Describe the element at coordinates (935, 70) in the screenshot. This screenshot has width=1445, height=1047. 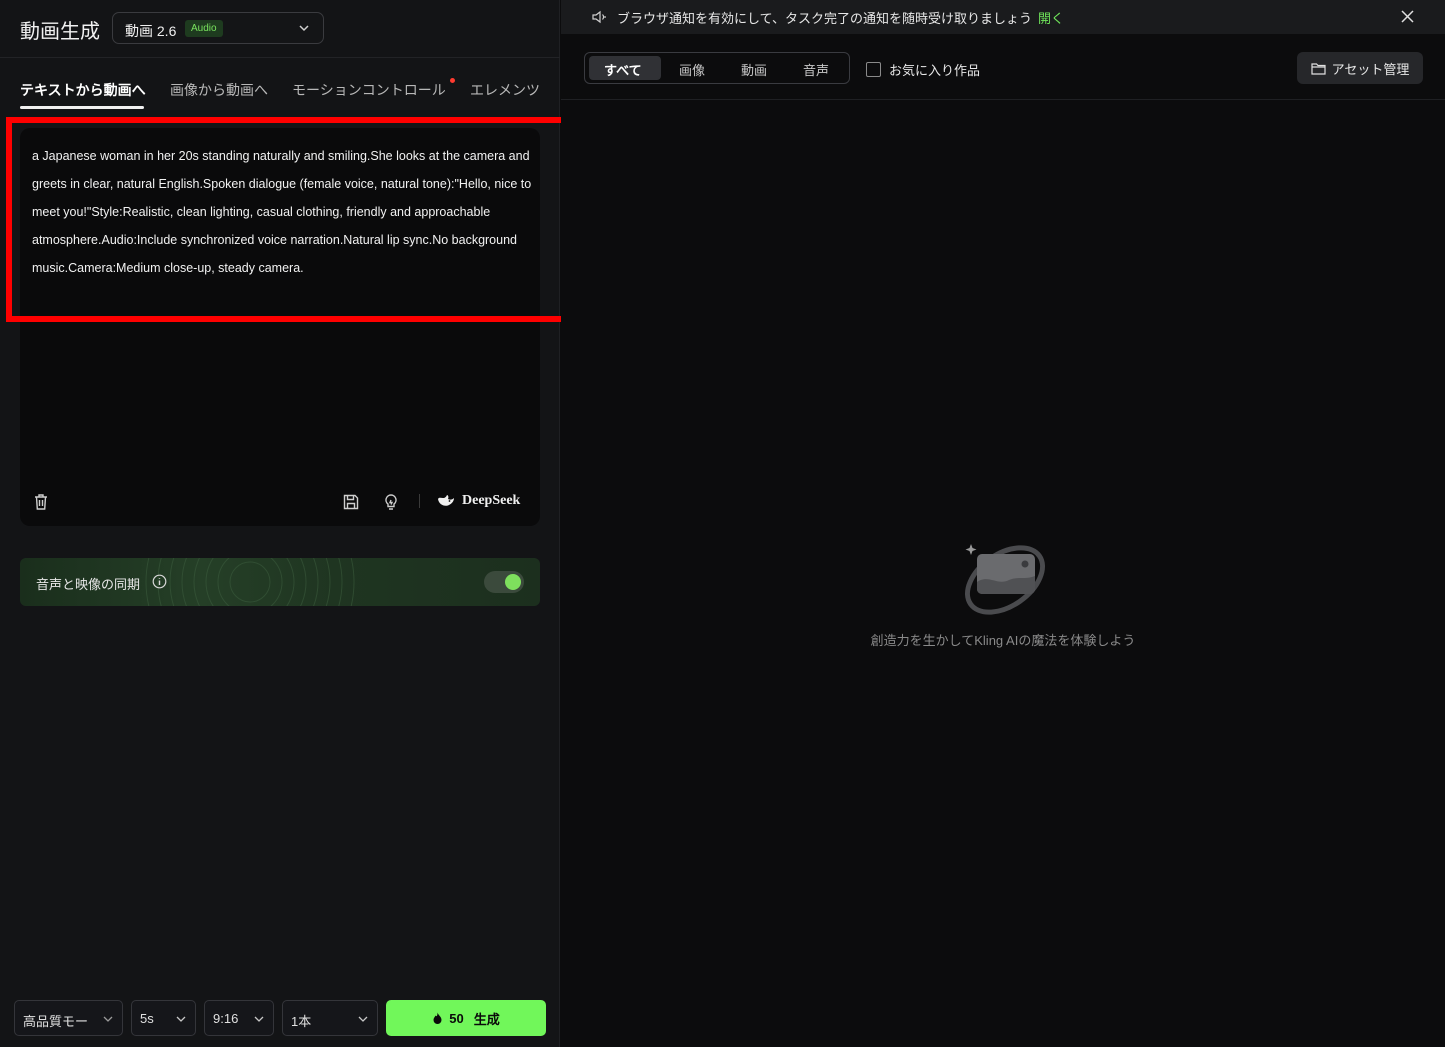
I see `favorites-label: お気に入り作品` at that location.